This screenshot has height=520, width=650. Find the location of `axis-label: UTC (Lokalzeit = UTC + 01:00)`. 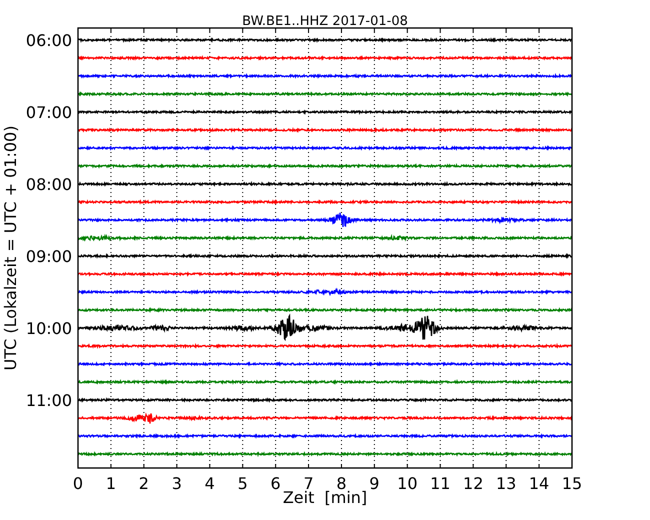

axis-label: UTC (Lokalzeit = UTC + 01:00) is located at coordinates (10, 248).